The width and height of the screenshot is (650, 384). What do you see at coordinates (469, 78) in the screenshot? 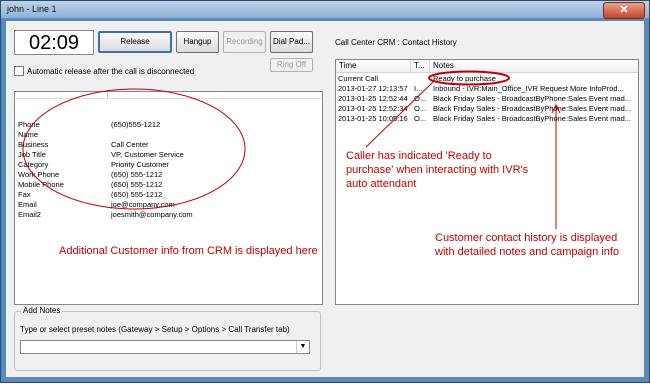
I see `ready-ellipse` at bounding box center [469, 78].